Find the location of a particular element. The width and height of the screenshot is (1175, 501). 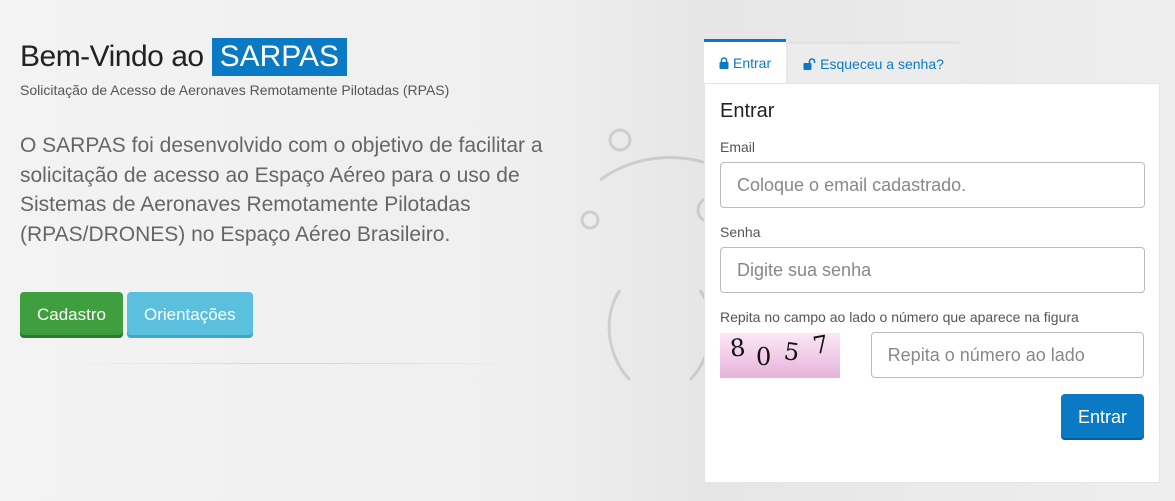

tab-bar: Entrar Esqueceu a senha? is located at coordinates (932, 61).